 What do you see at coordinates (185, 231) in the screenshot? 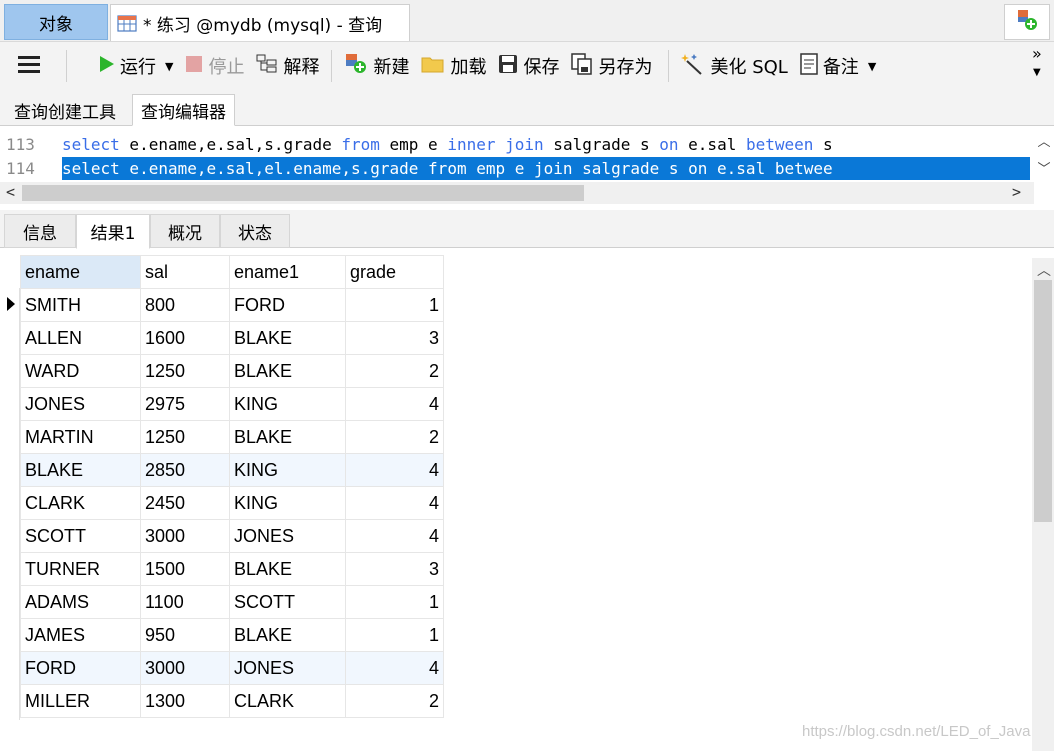
I see `tab-overview: 概况` at bounding box center [185, 231].